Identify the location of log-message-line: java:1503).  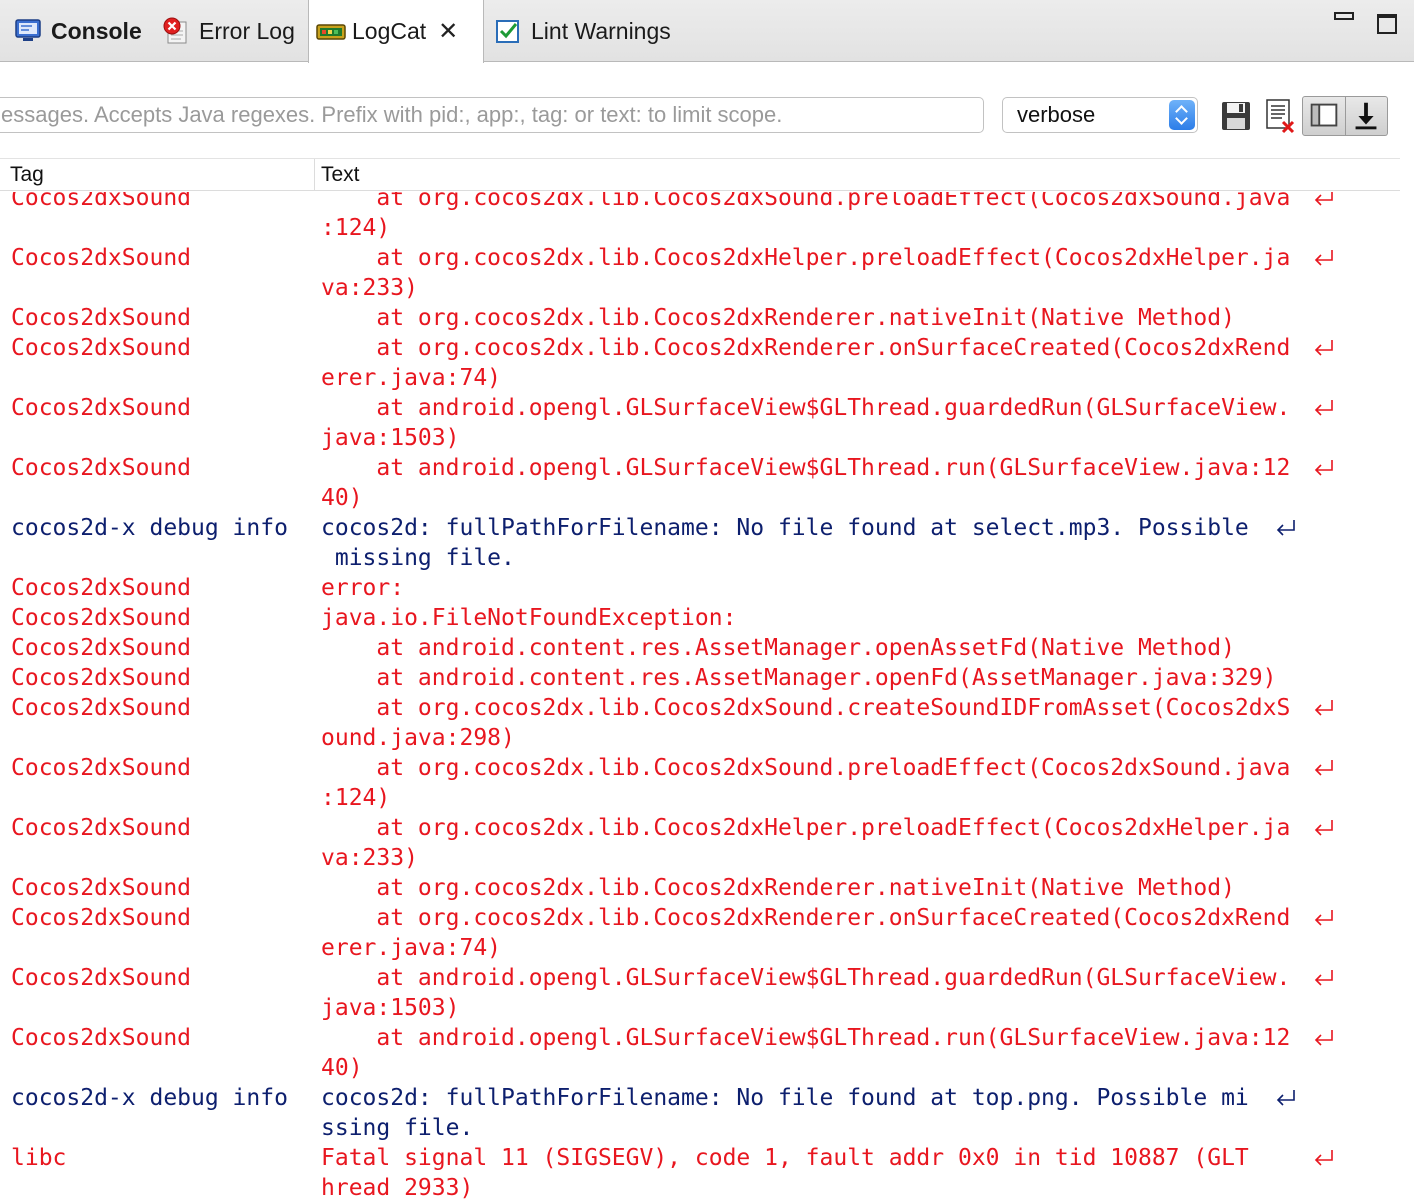
(390, 438).